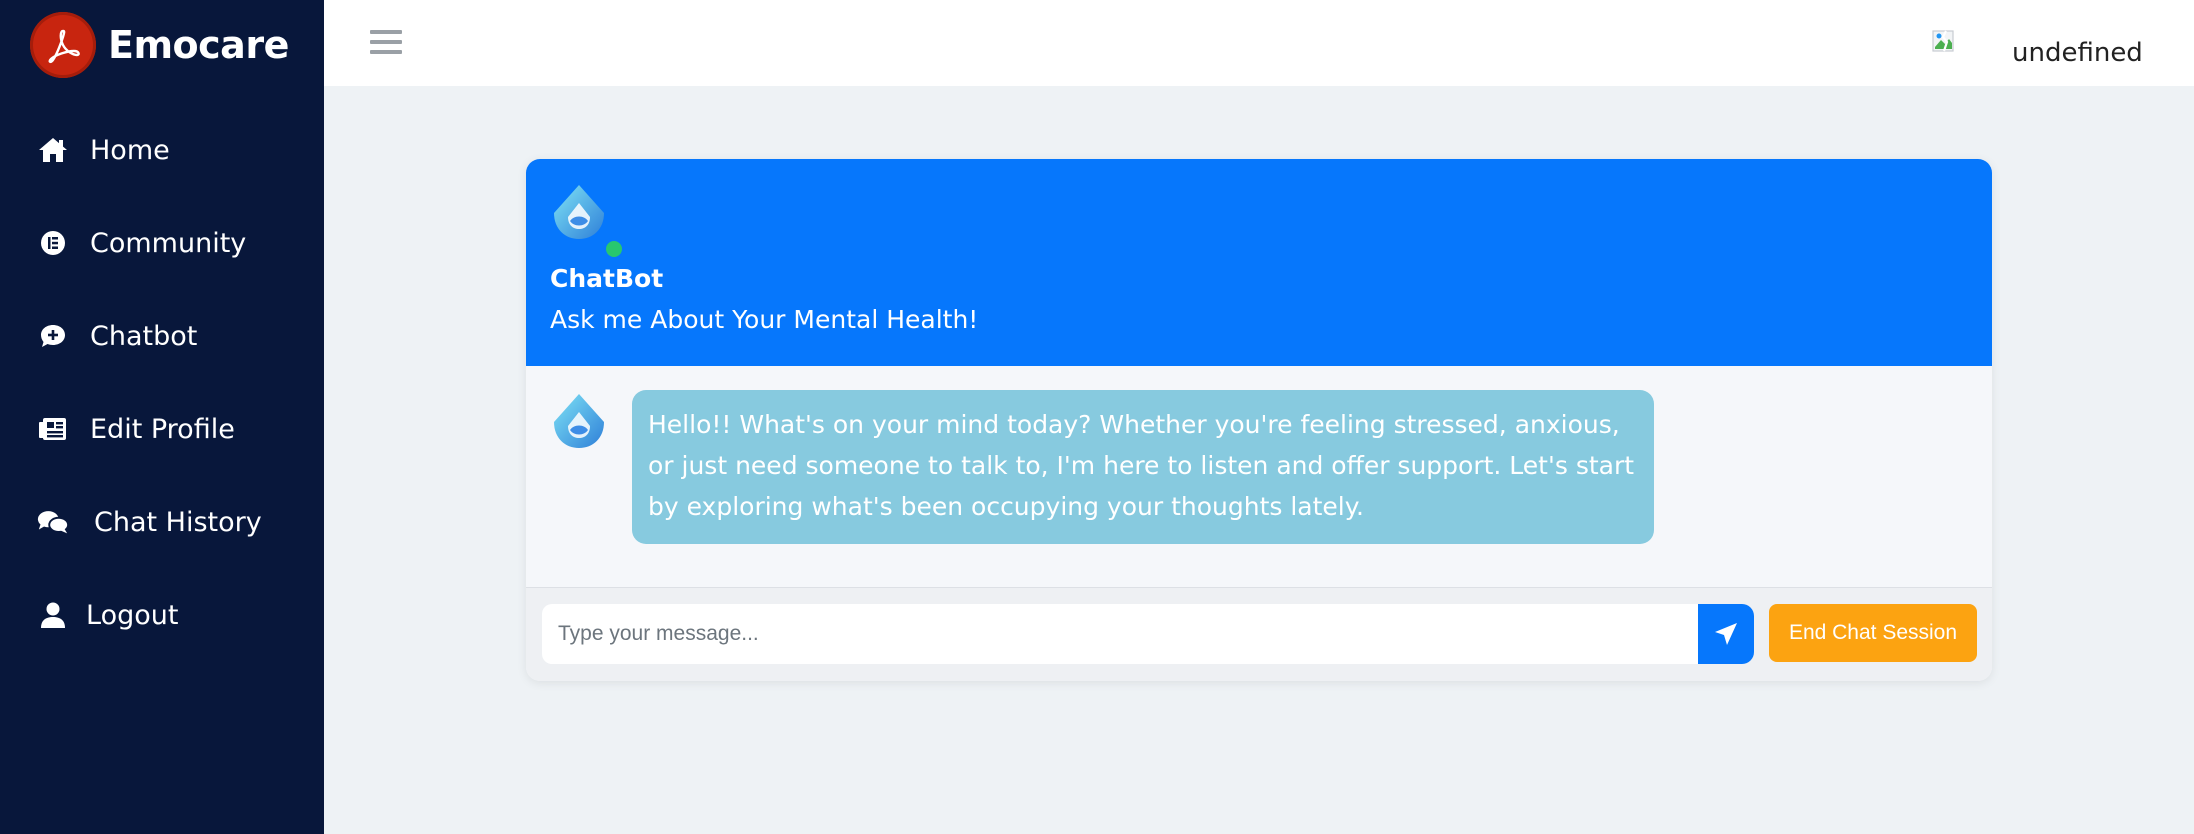 The image size is (2194, 834). I want to click on brand: Emocare, so click(159, 45).